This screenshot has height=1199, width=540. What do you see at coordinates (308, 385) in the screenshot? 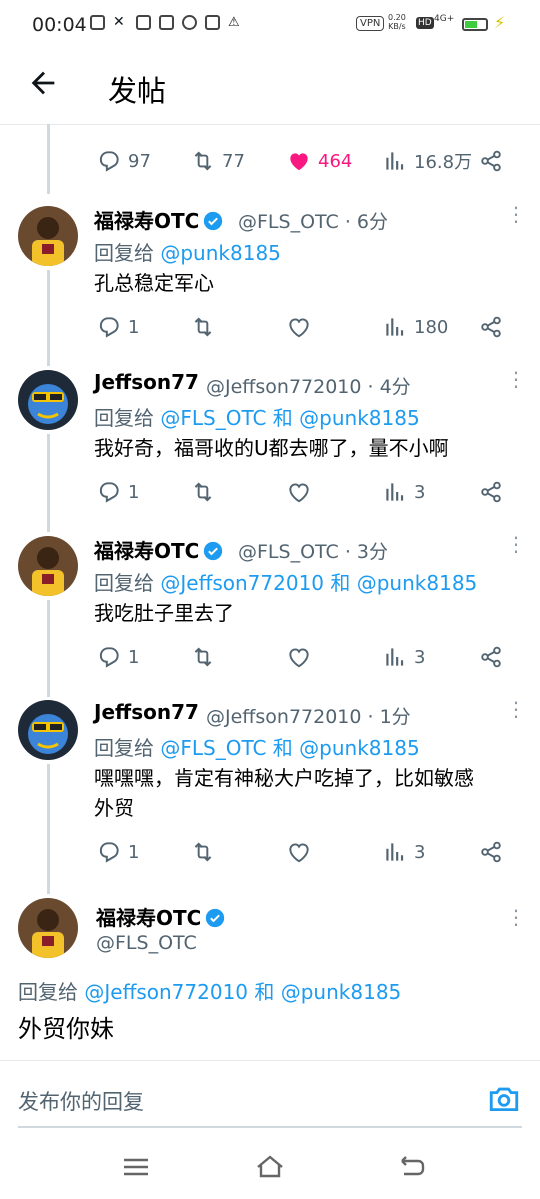
I see `author-handle: @Jeffson772010 · 4分` at bounding box center [308, 385].